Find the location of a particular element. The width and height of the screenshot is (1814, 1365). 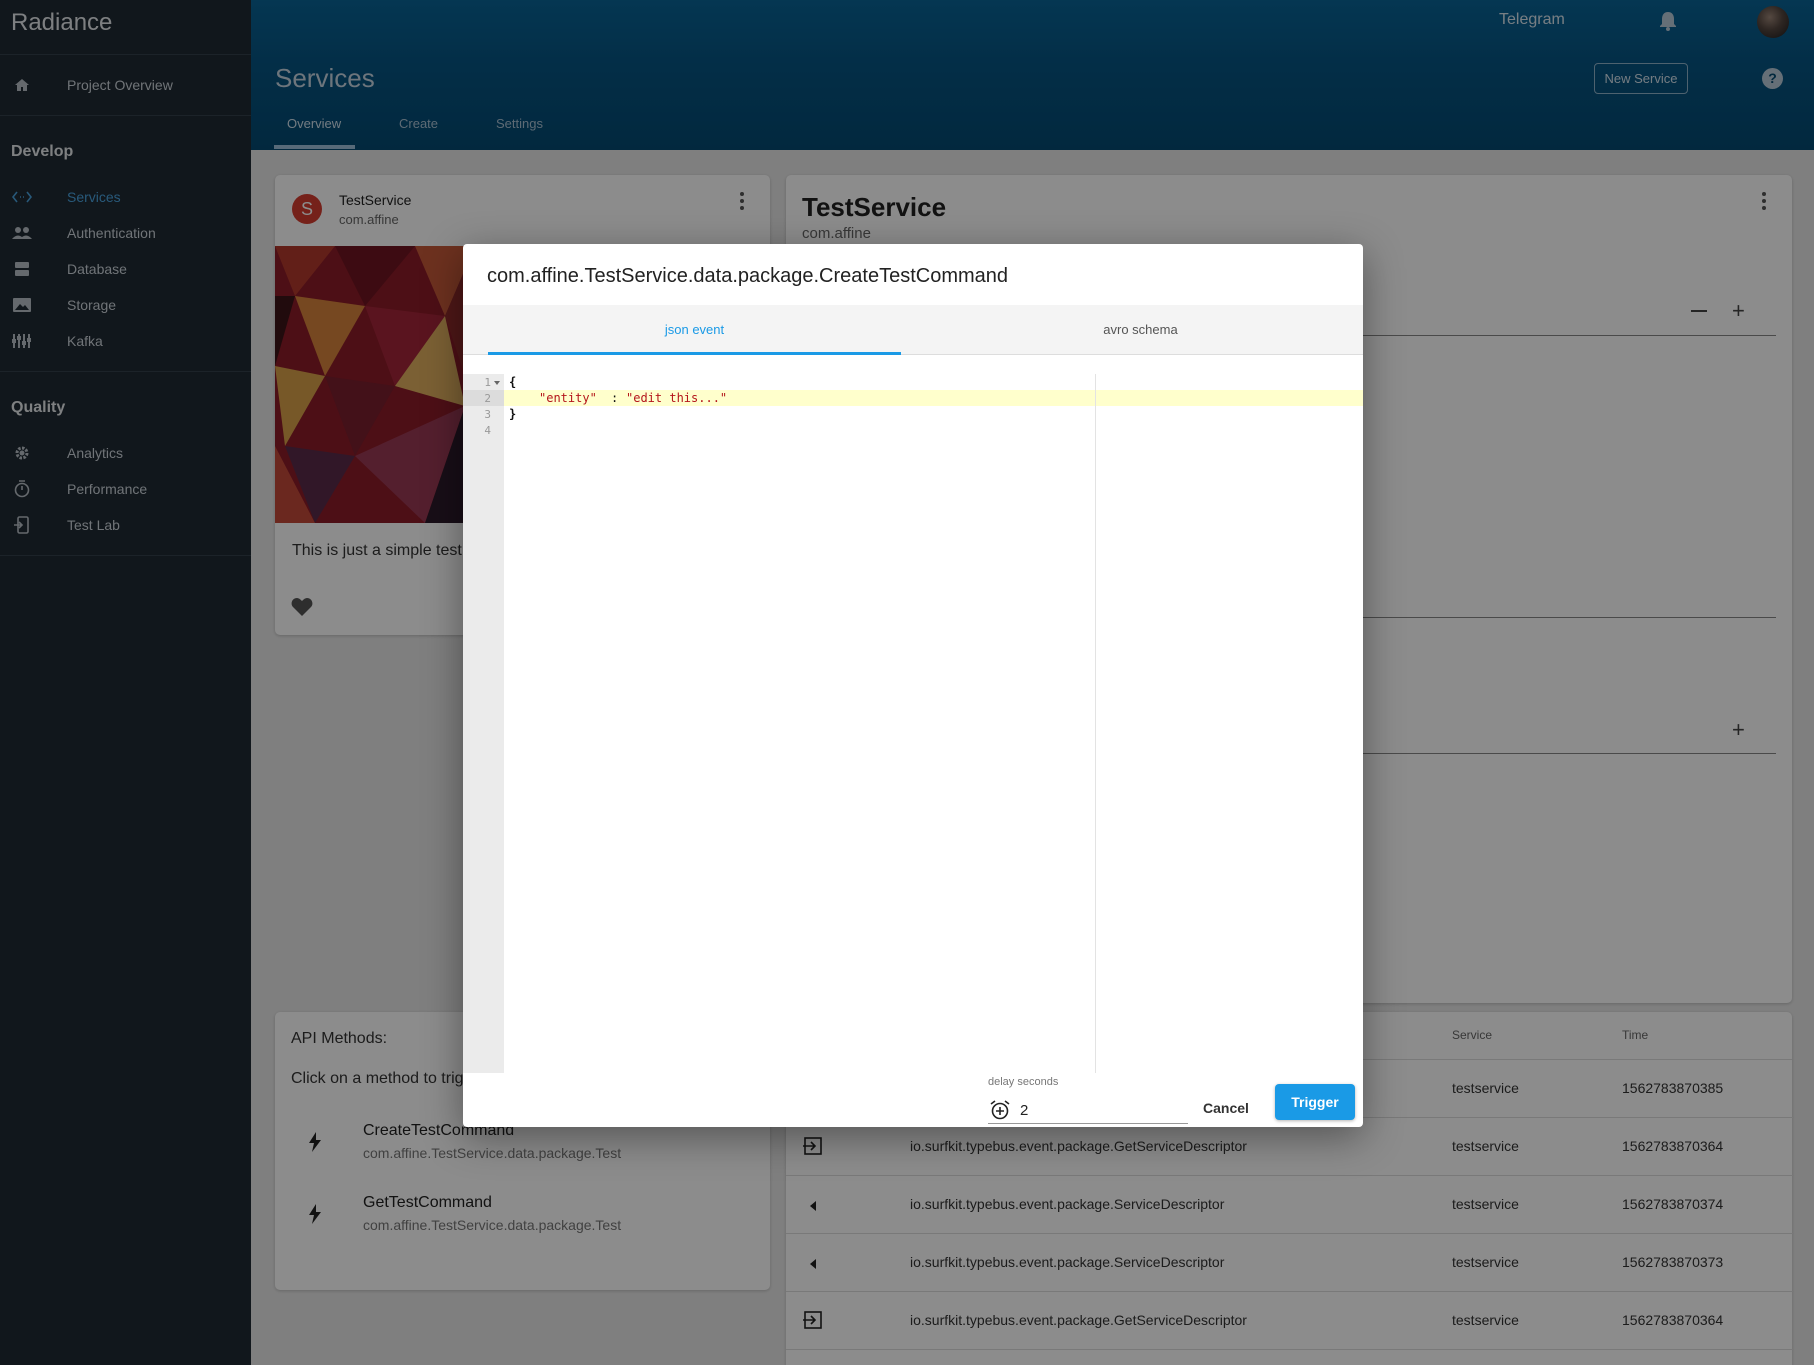

json-value: "edit this..." is located at coordinates (677, 398).